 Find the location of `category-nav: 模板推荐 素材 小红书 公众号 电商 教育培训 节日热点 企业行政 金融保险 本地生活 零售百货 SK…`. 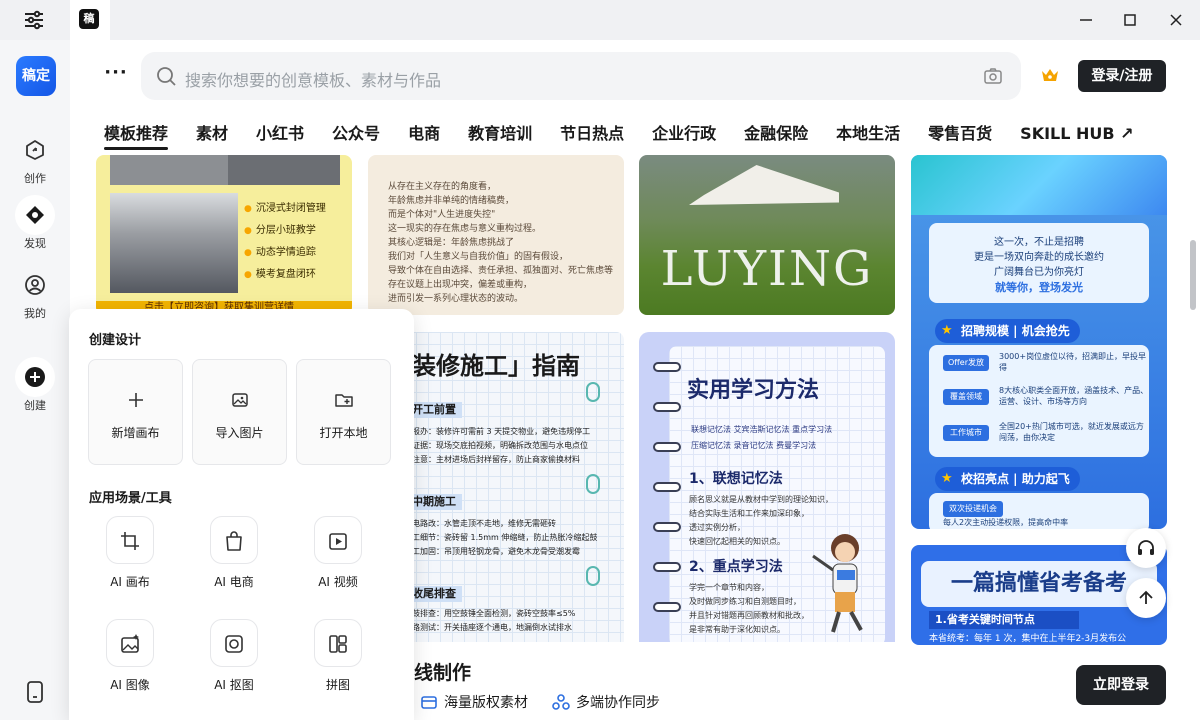

category-nav: 模板推荐 素材 小红书 公众号 电商 教育培训 节日热点 企业行政 金融保险 本地生活 零售百货 SK… is located at coordinates (619, 136).